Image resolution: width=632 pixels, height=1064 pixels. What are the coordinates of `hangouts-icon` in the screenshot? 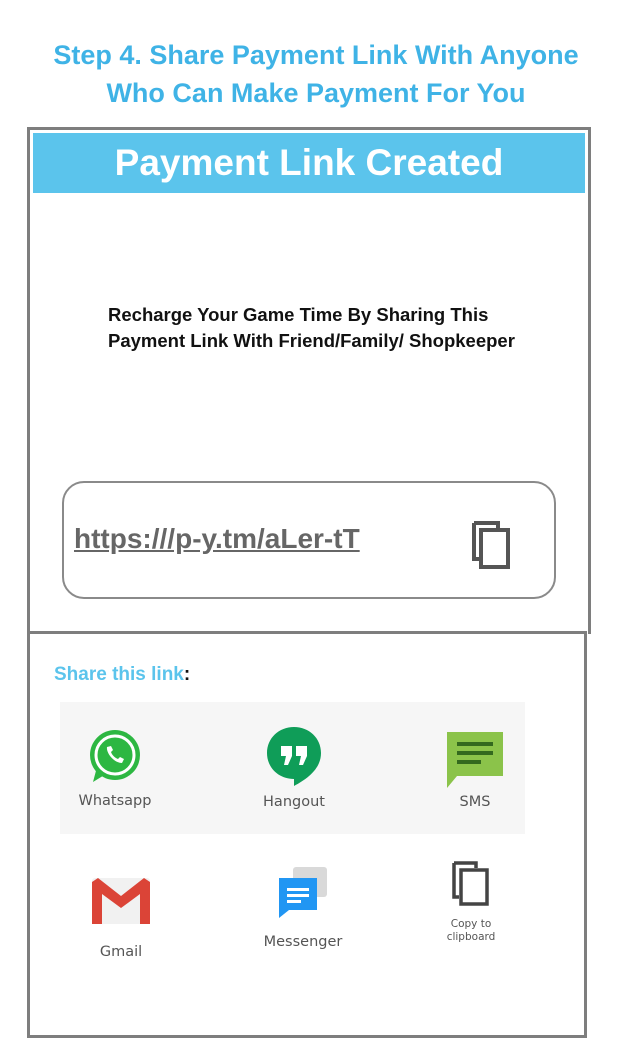 It's located at (294, 756).